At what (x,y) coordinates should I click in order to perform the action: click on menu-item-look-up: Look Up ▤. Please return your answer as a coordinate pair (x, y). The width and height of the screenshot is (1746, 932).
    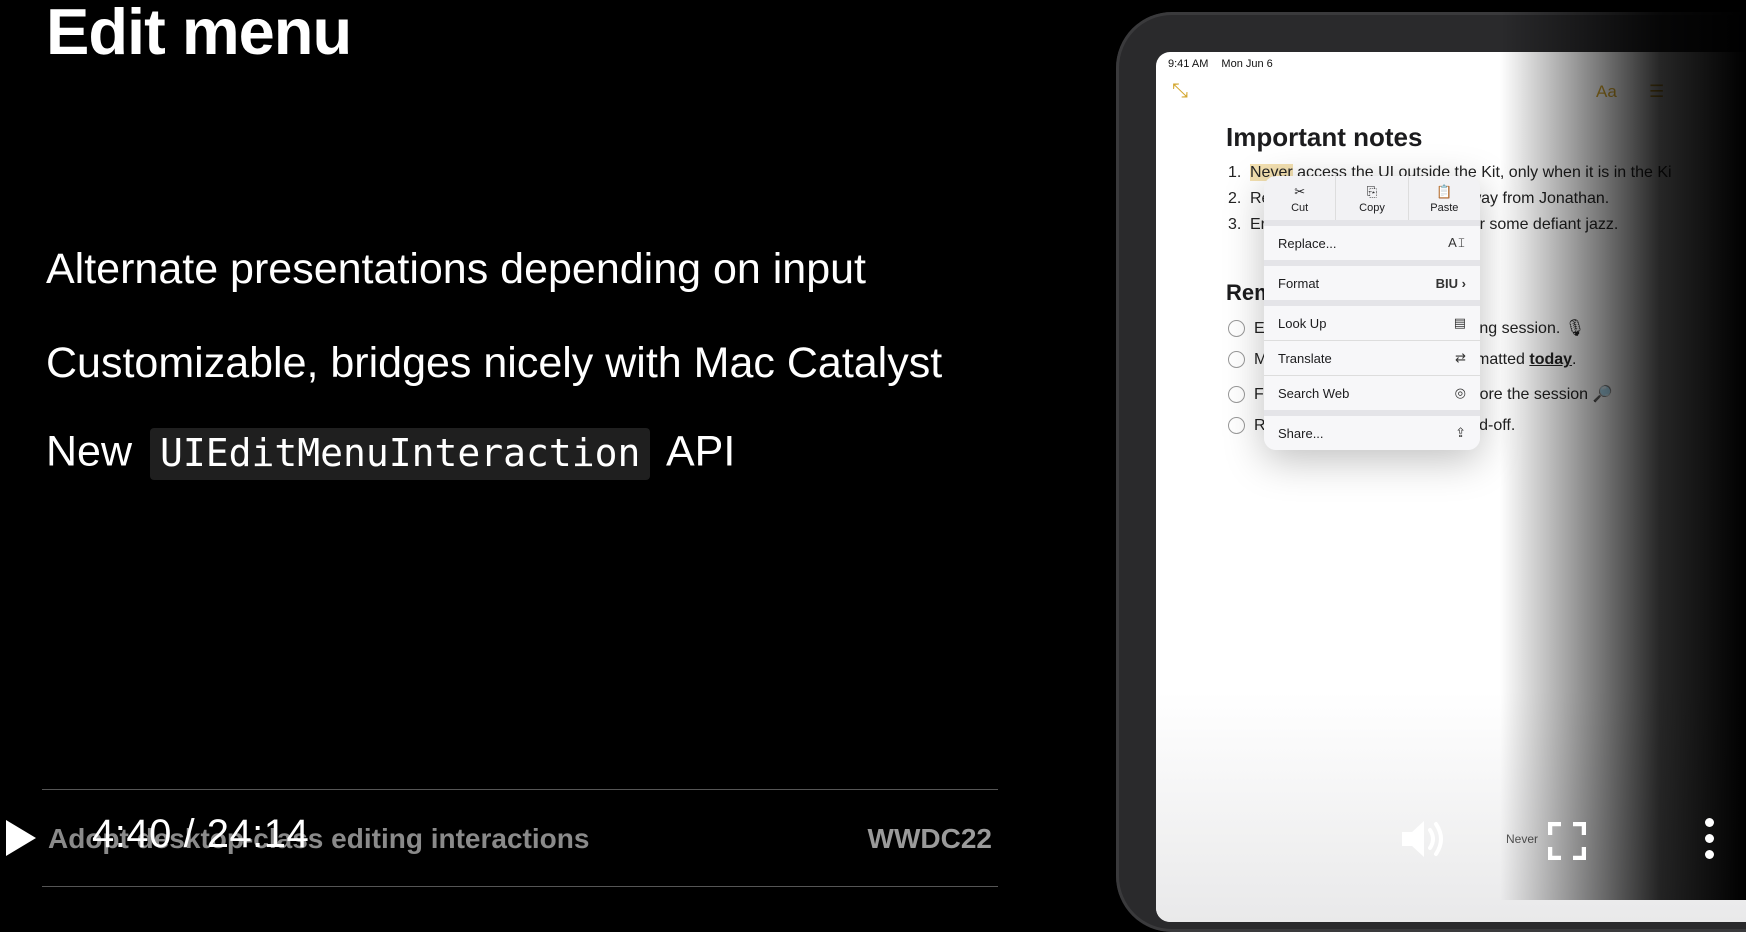
    Looking at the image, I should click on (1372, 323).